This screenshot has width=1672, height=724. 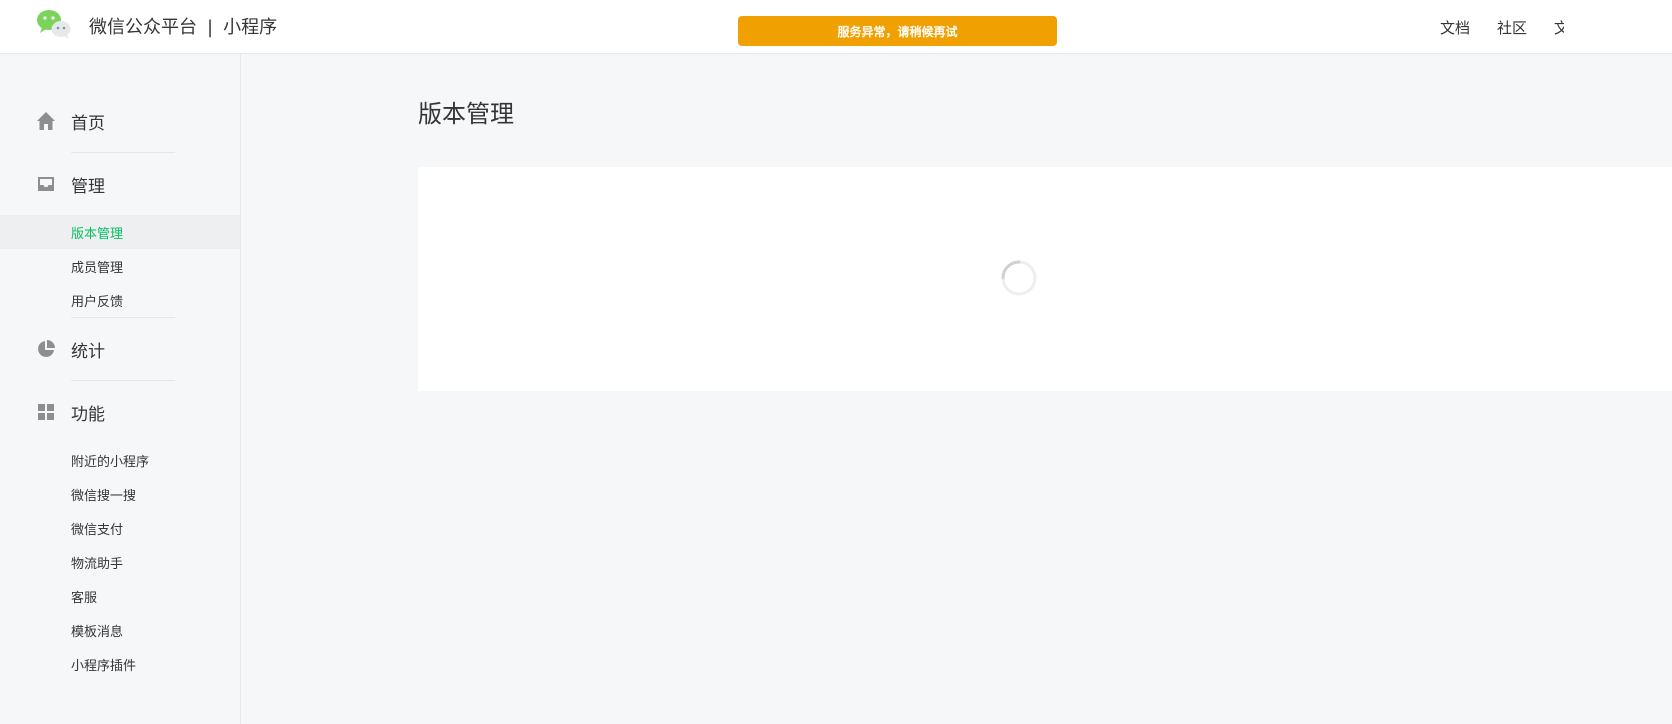 I want to click on nav-group-management: 管理 版本管理 成员管理 用户反馈, so click(x=120, y=235).